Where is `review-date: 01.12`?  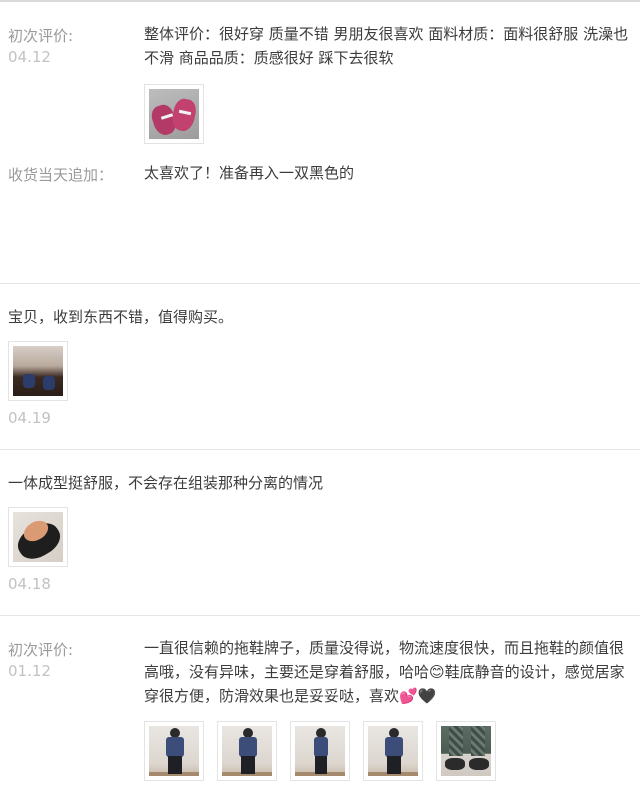 review-date: 01.12 is located at coordinates (29, 671).